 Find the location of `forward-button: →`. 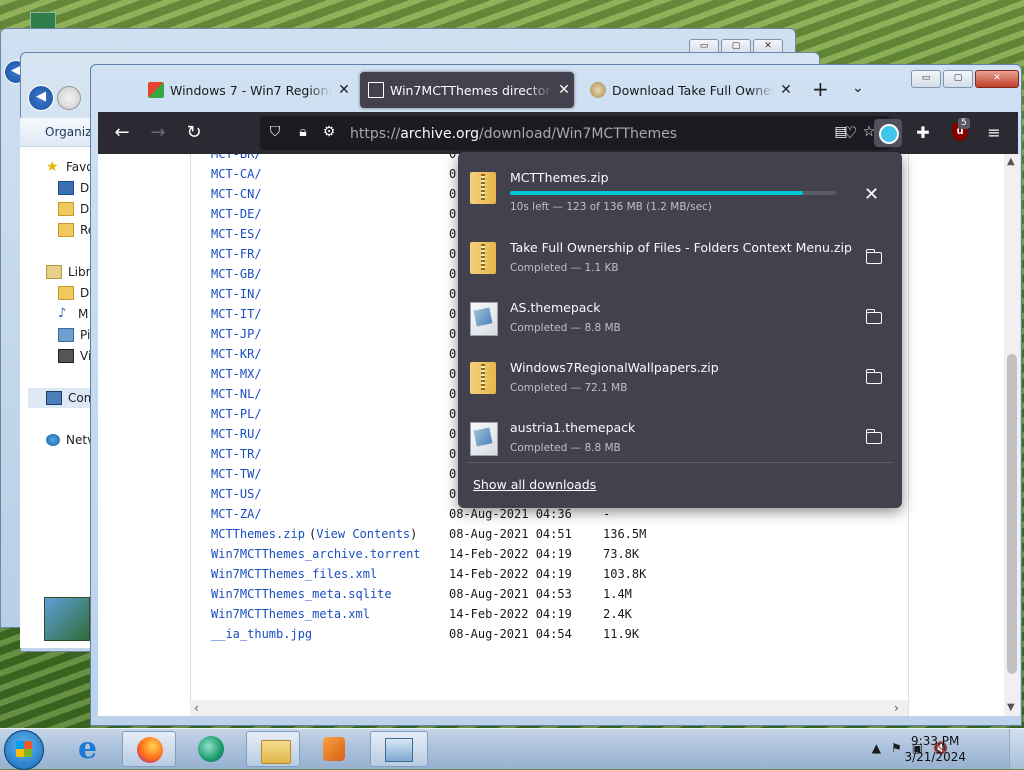

forward-button: → is located at coordinates (158, 133).